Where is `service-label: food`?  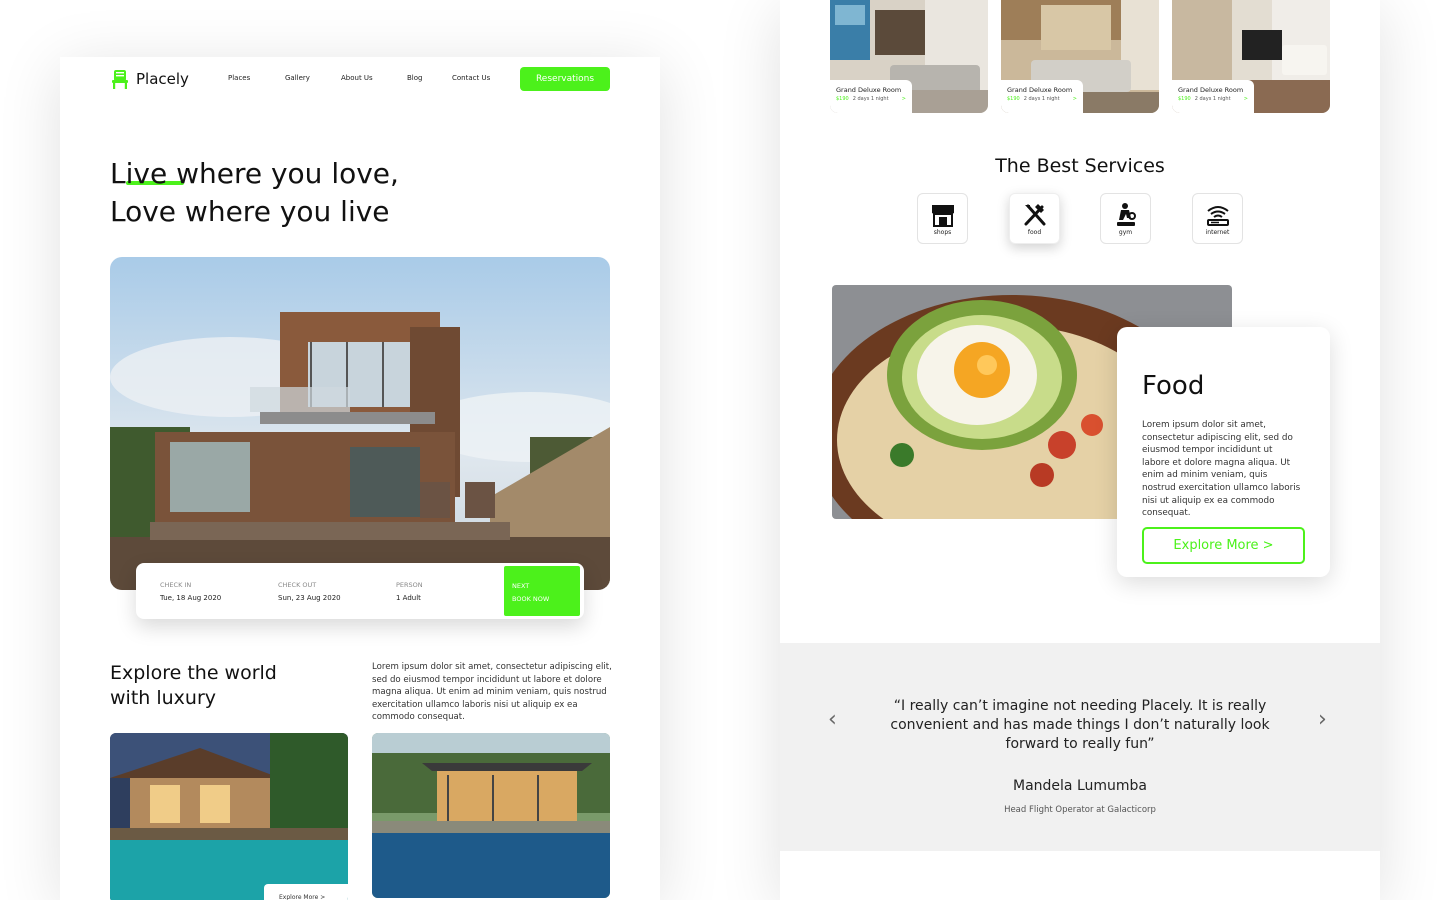
service-label: food is located at coordinates (1034, 232).